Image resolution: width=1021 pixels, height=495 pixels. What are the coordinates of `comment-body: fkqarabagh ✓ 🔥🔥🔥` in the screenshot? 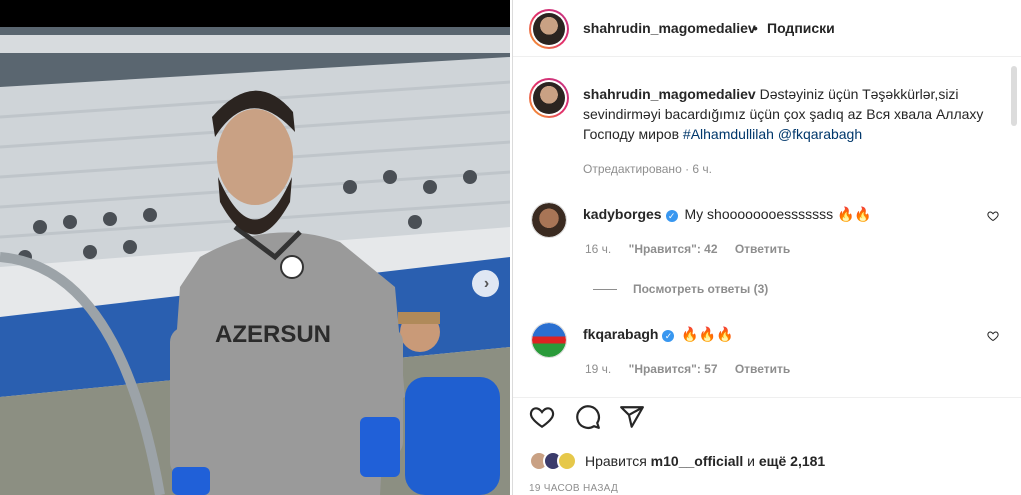 It's located at (658, 334).